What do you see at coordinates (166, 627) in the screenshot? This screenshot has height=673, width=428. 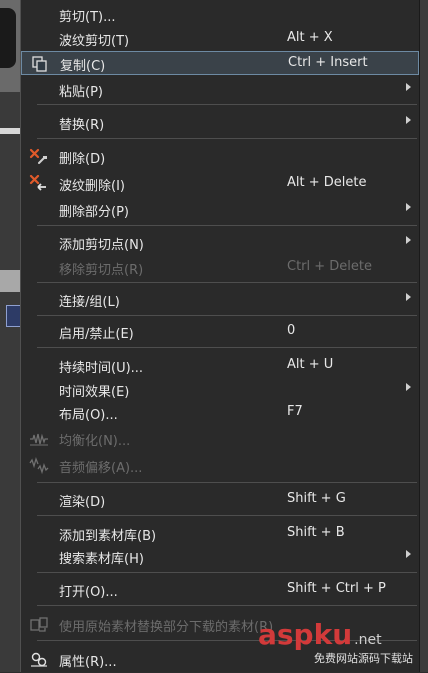 I see `menu-item-label: 使用原始素材替换部分下载的素材(R)` at bounding box center [166, 627].